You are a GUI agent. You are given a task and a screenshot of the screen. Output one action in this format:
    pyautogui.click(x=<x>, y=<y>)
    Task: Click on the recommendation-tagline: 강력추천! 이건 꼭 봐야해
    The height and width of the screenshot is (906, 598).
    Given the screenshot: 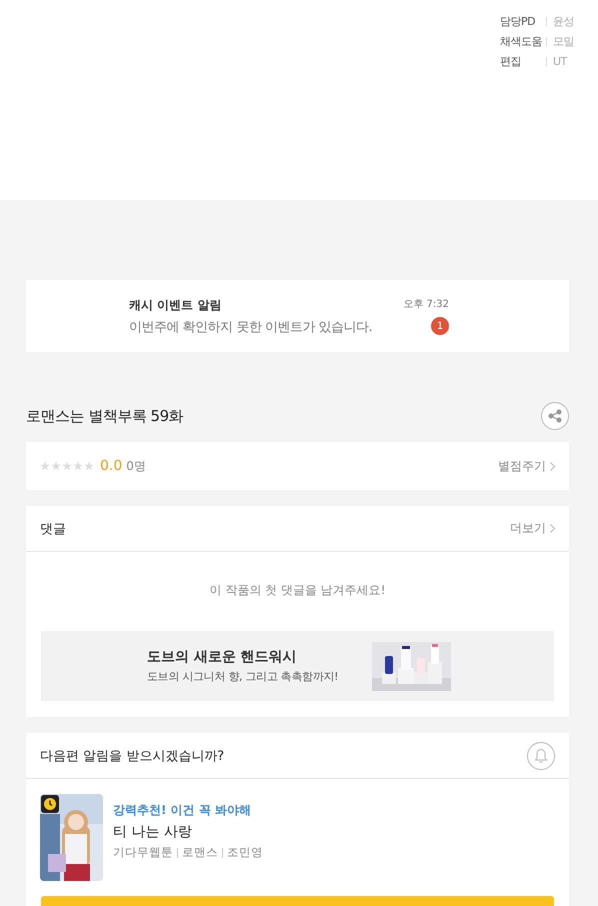 What is the action you would take?
    pyautogui.click(x=182, y=810)
    